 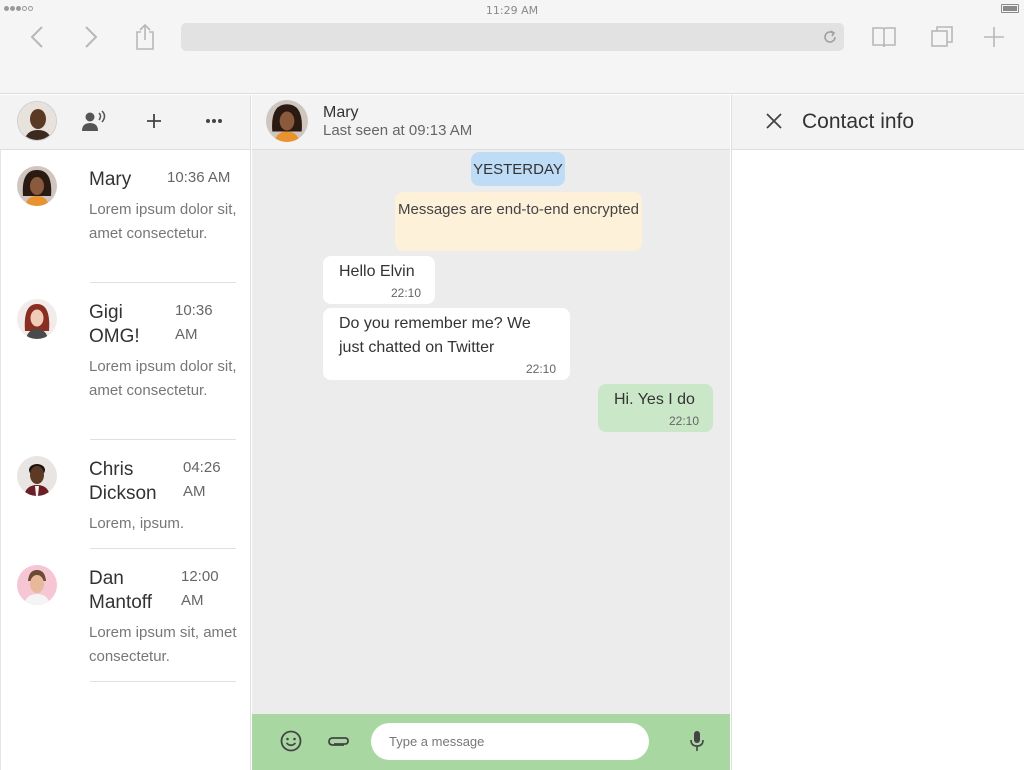 I want to click on message-input, so click(x=510, y=741).